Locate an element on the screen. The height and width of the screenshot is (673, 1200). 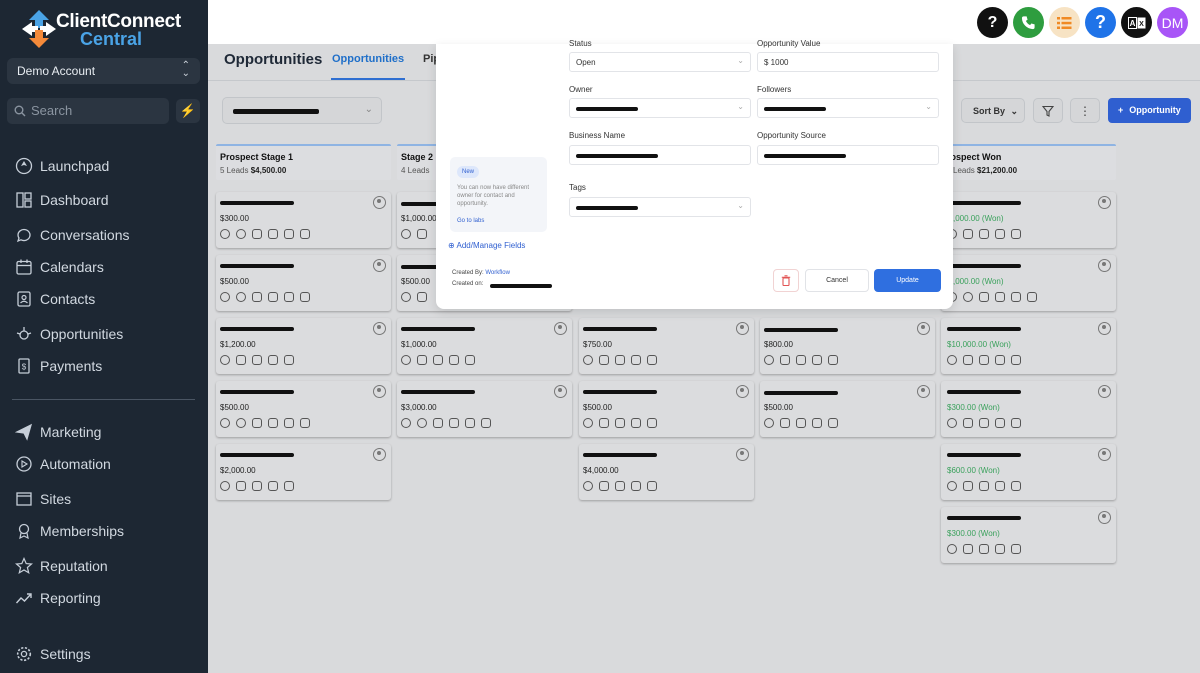
user-avatar: DM is located at coordinates (1172, 22).